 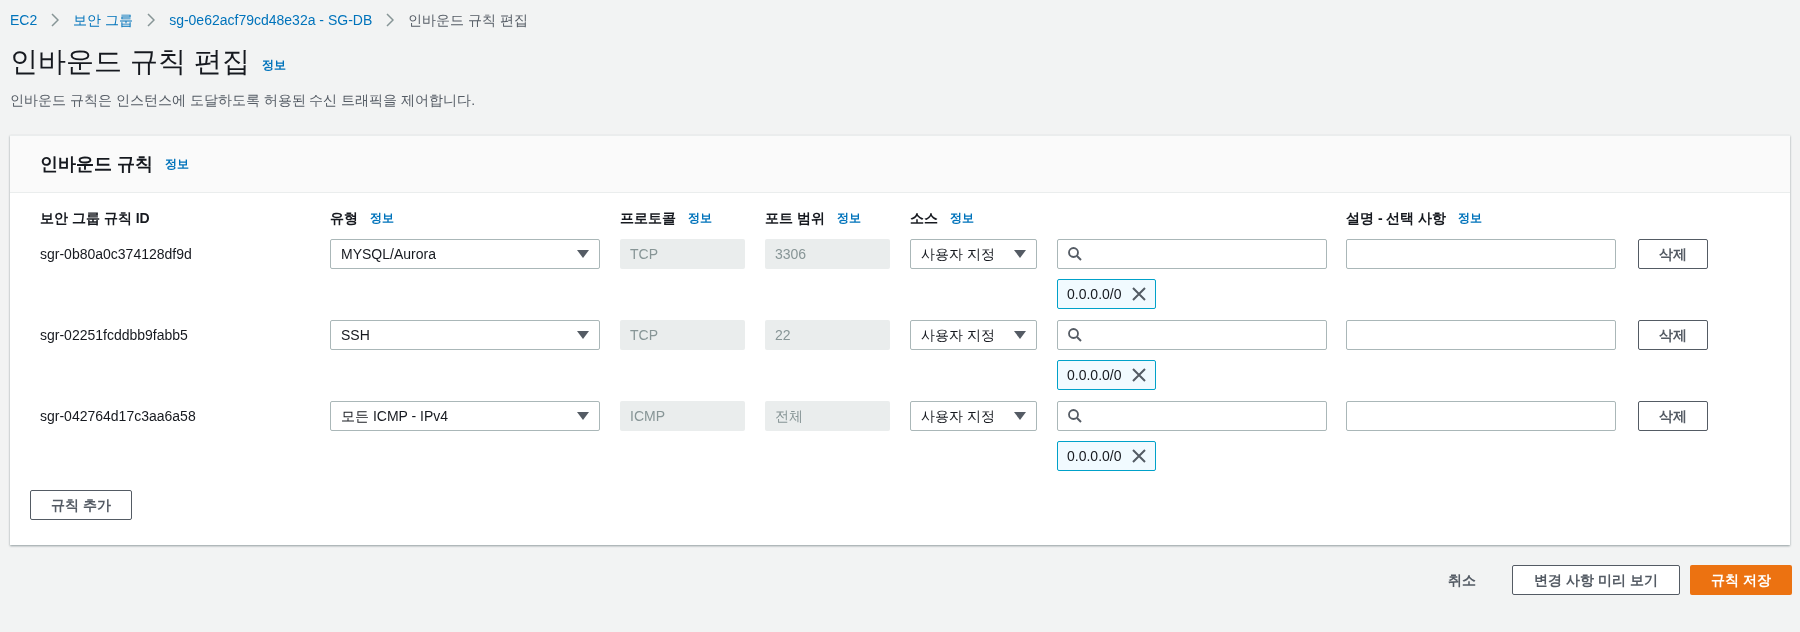 What do you see at coordinates (130, 62) in the screenshot?
I see `page-title: 인바운드 규칙 편집` at bounding box center [130, 62].